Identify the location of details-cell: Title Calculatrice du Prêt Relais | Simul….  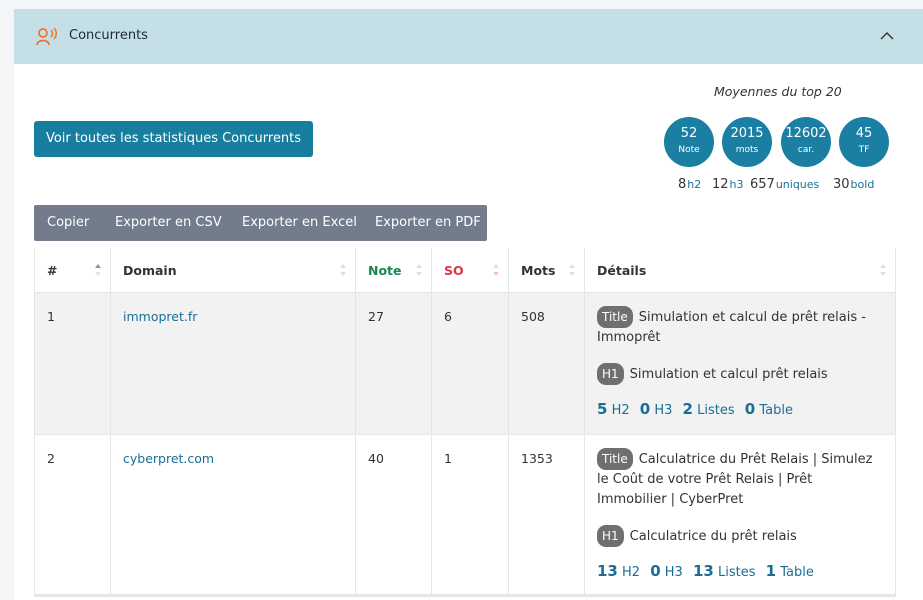
(740, 515).